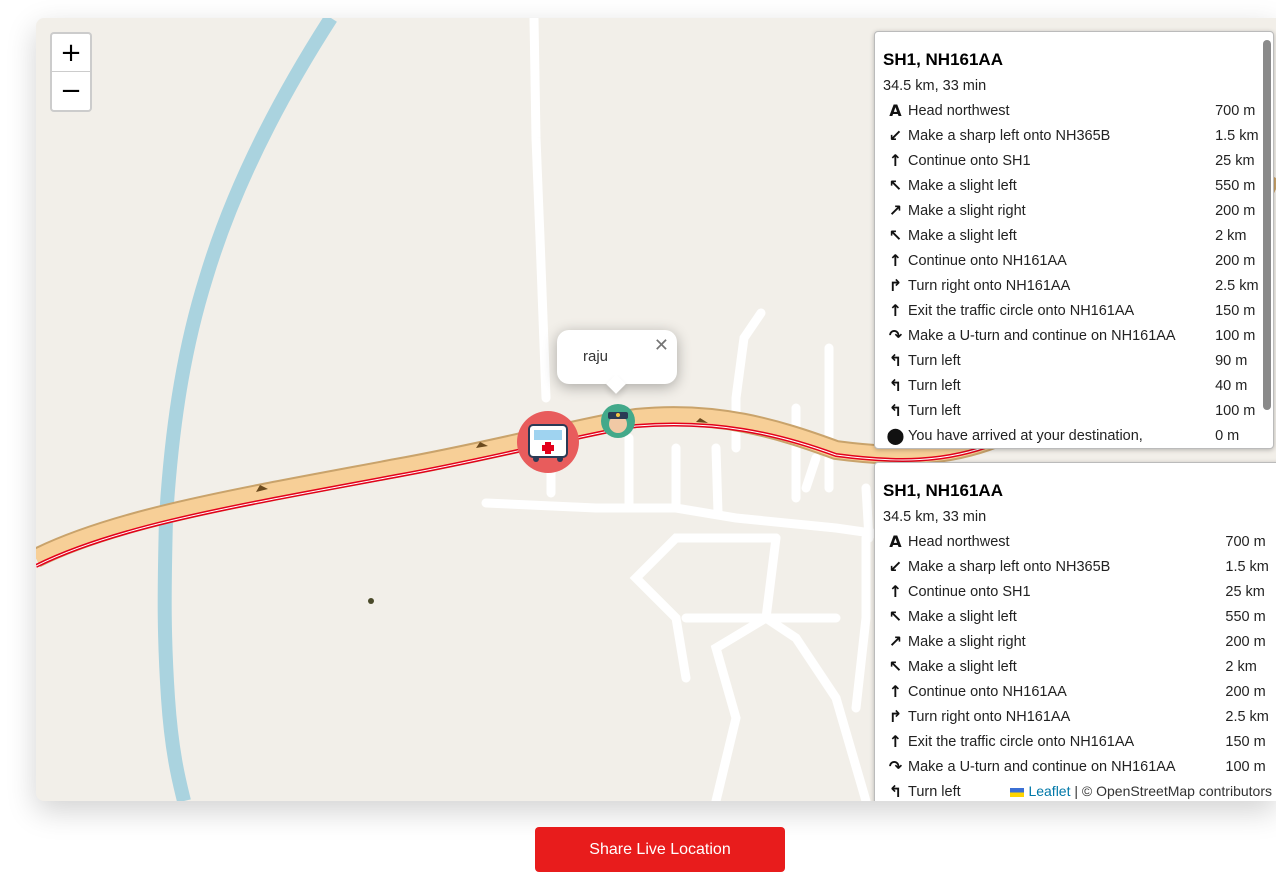 This screenshot has height=880, width=1276. I want to click on share-live-location-button: Share Live Location, so click(660, 849).